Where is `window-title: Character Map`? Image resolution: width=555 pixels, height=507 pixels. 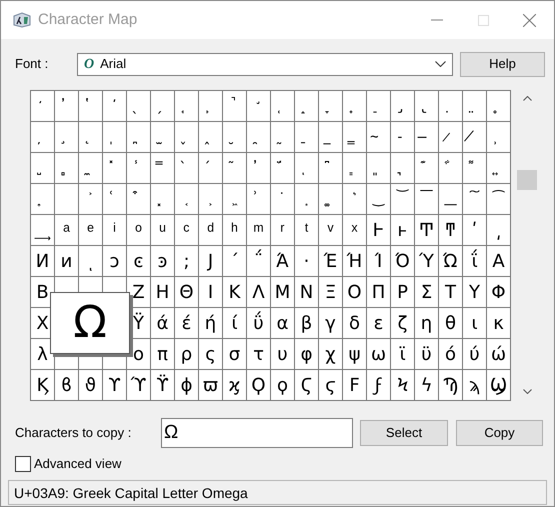
window-title: Character Map is located at coordinates (88, 20).